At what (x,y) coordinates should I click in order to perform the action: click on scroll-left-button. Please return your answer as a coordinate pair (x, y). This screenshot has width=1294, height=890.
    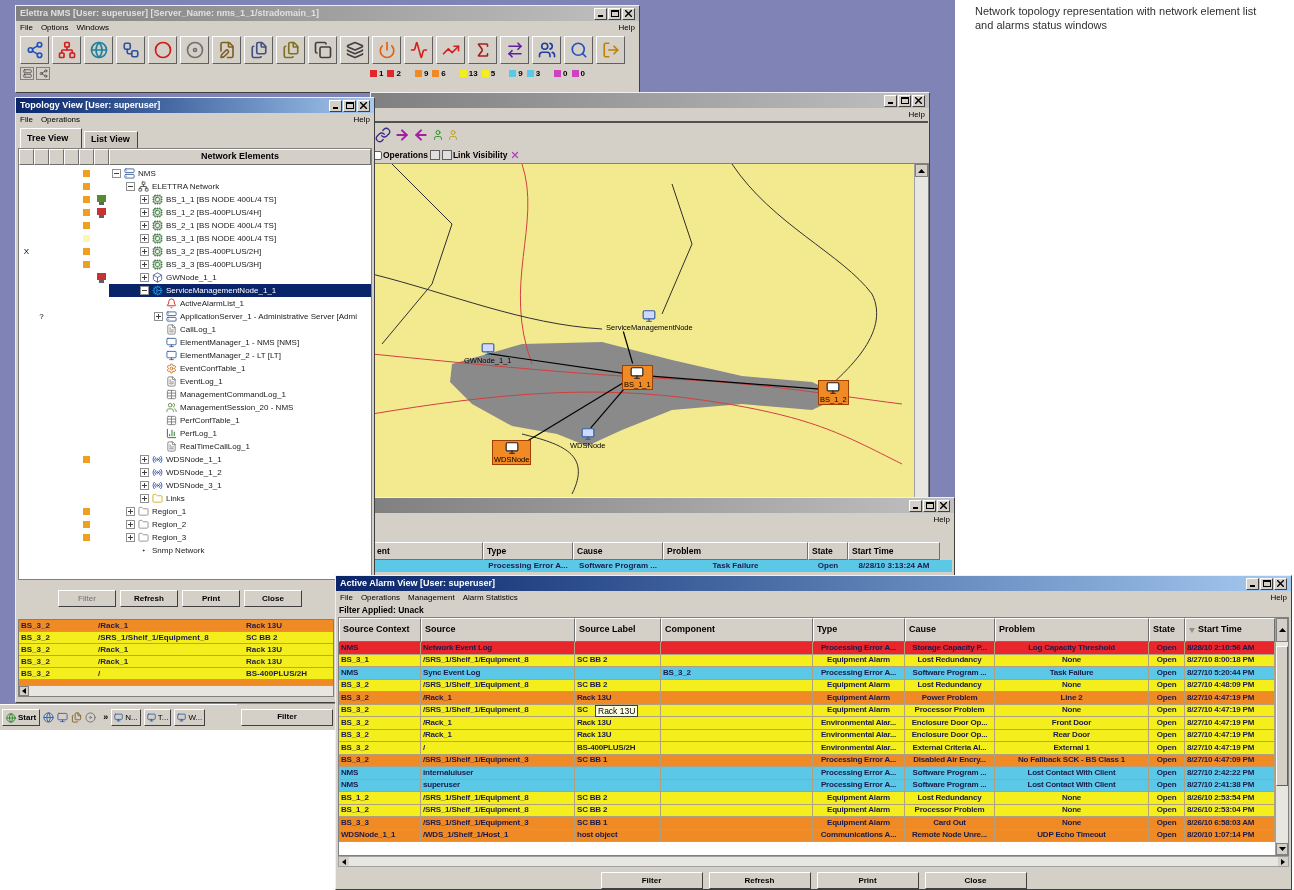
    Looking at the image, I should click on (344, 861).